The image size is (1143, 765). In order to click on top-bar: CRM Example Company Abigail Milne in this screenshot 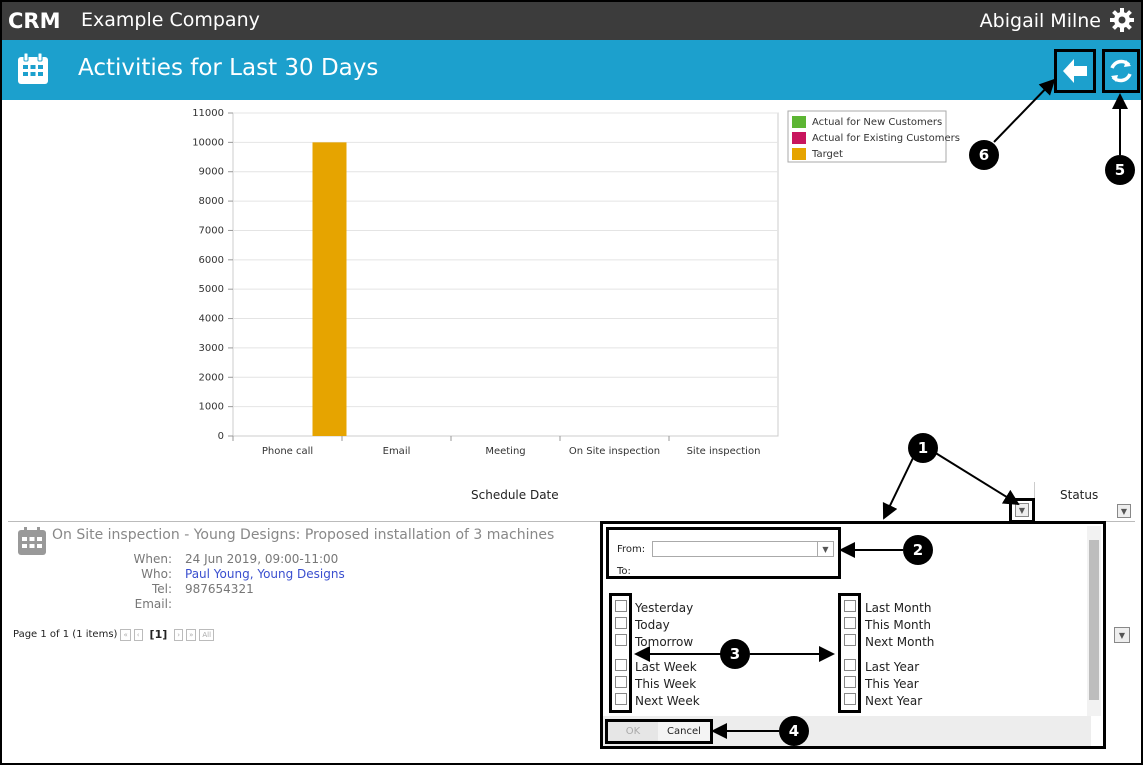, I will do `click(571, 20)`.